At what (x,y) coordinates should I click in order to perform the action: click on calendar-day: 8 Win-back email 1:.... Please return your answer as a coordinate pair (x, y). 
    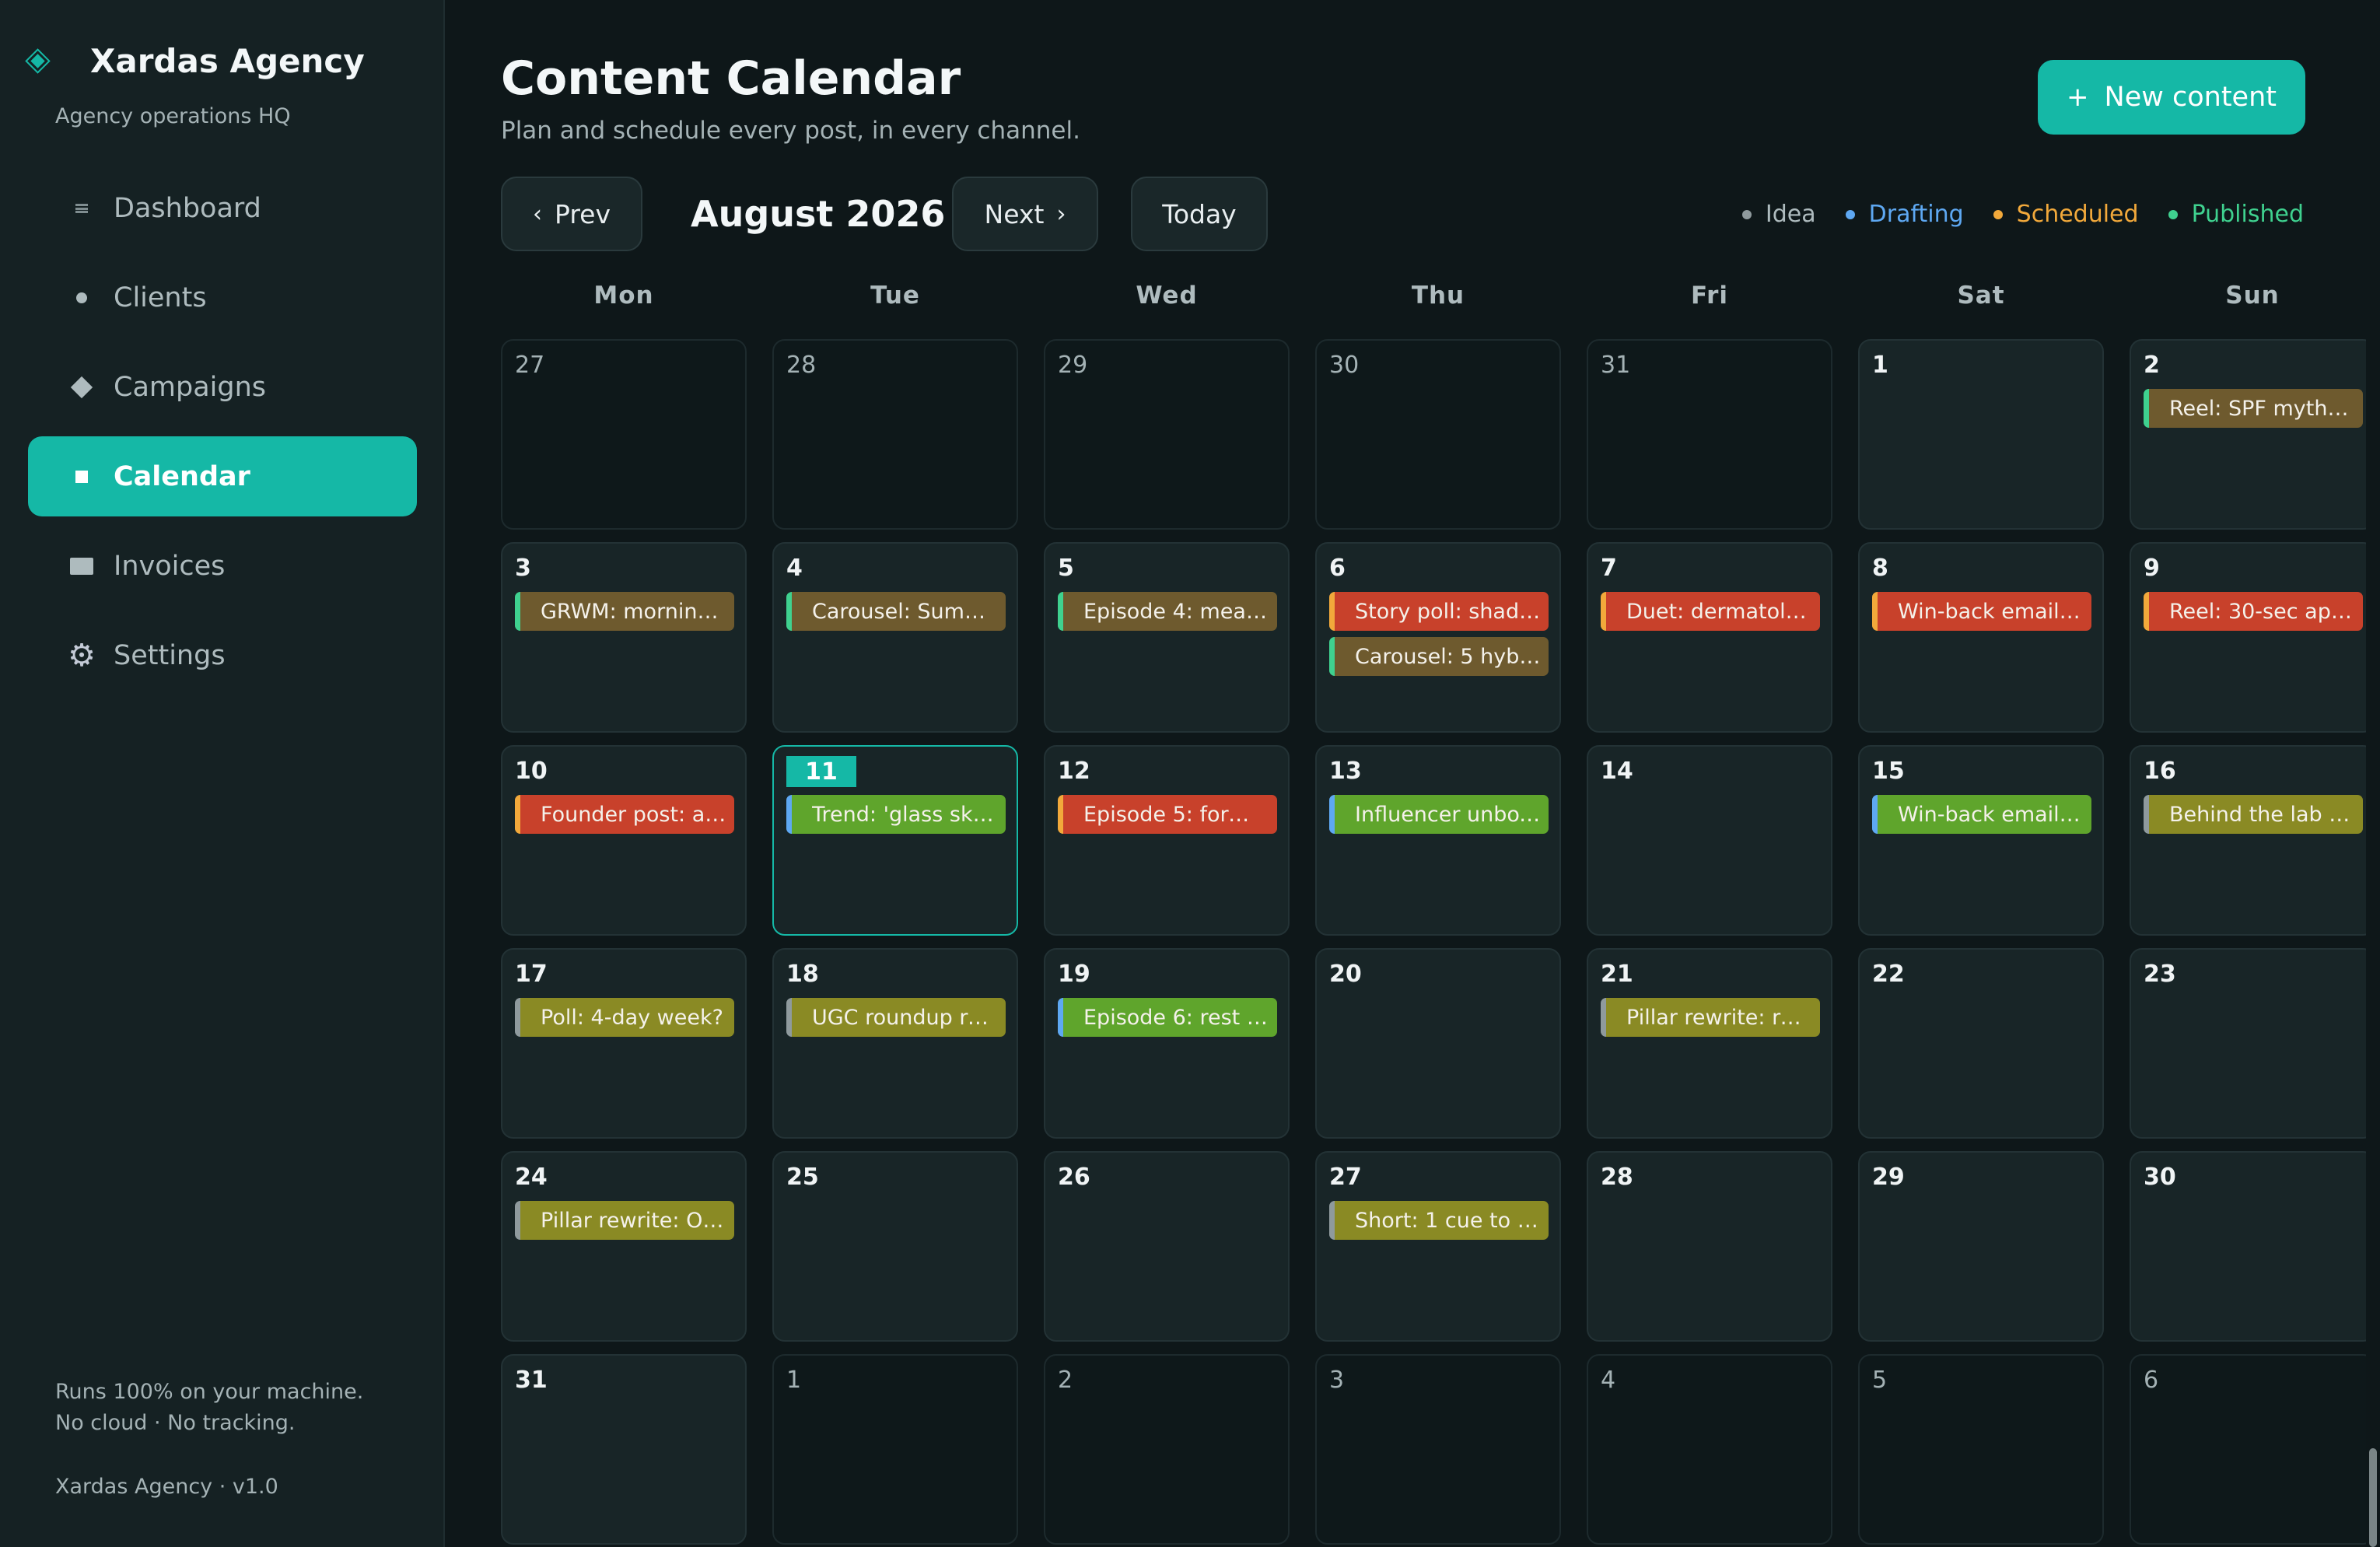
    Looking at the image, I should click on (1981, 638).